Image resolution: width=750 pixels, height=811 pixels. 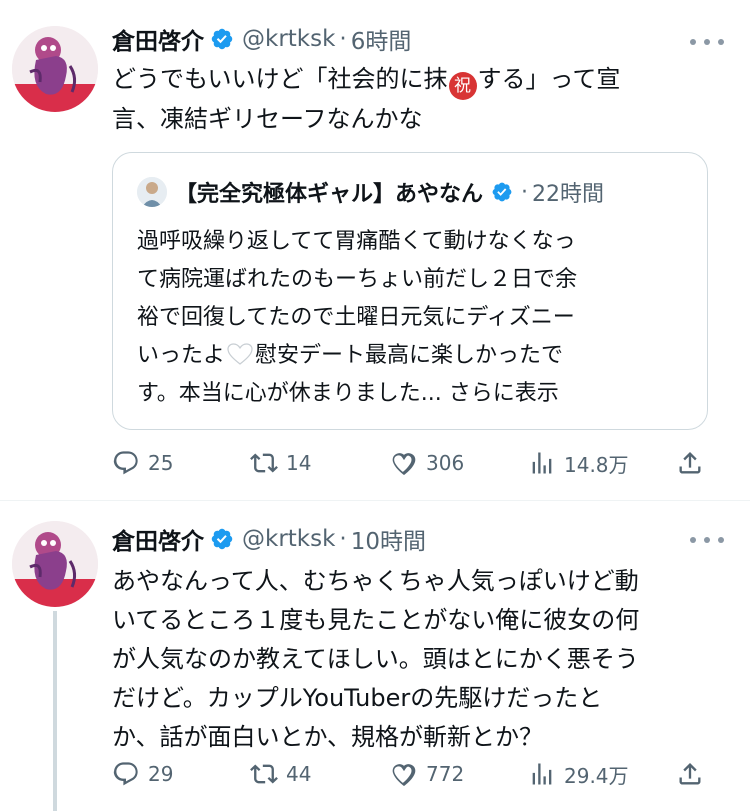 I want to click on views-button: 29.4万, so click(x=578, y=774).